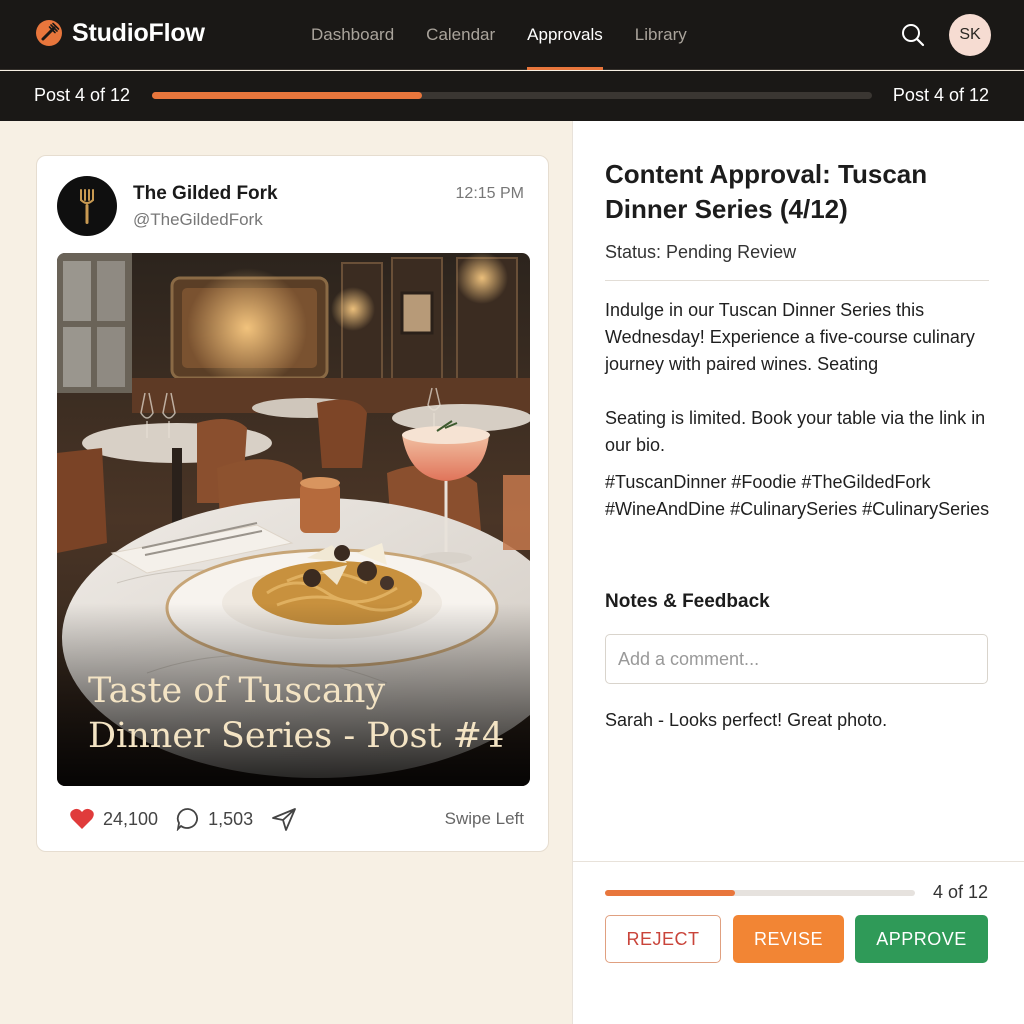 This screenshot has width=1024, height=1024. Describe the element at coordinates (940, 95) in the screenshot. I see `post-position-label-right: Post 4 of 12` at that location.